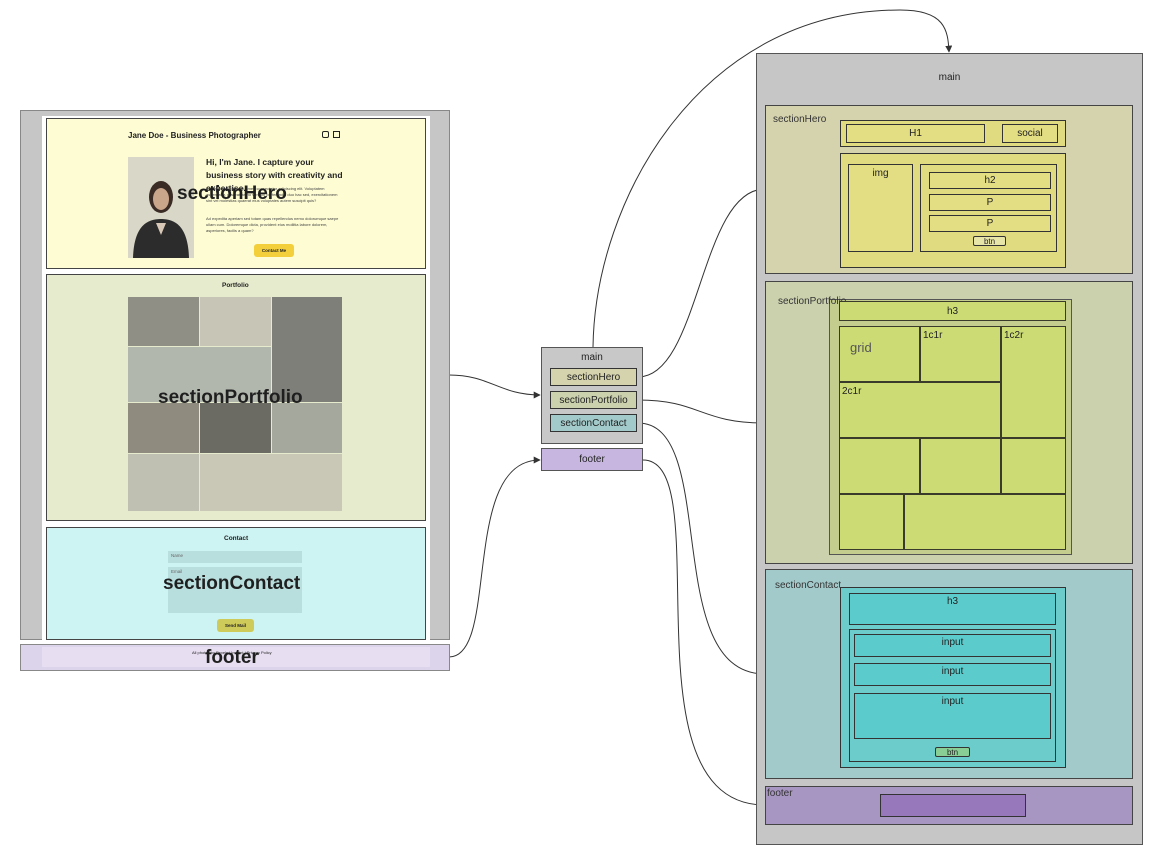  I want to click on hero-img-box: img, so click(880, 208).